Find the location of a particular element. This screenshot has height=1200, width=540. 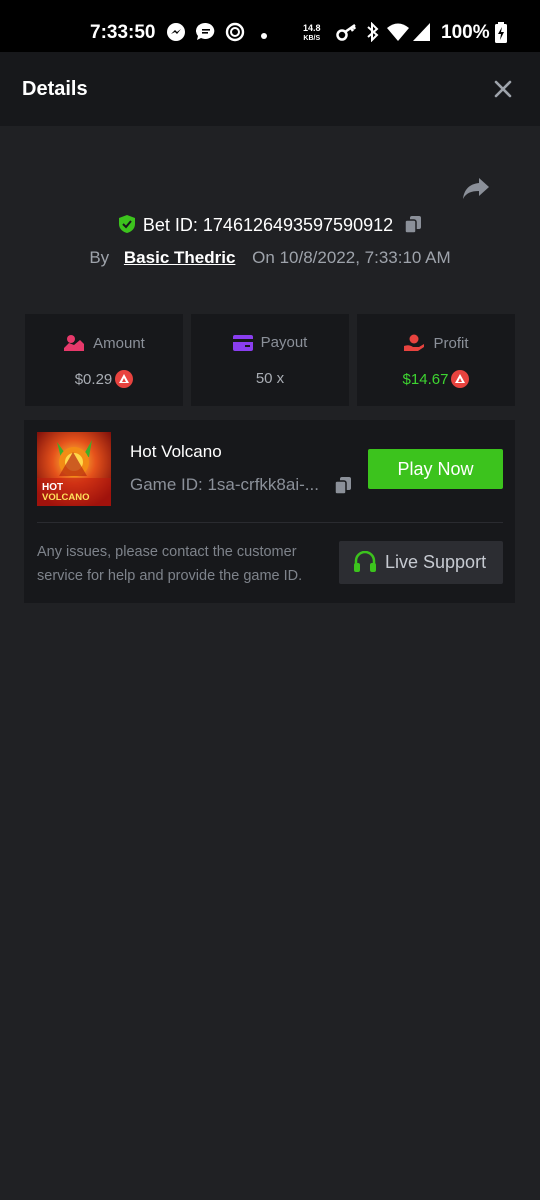

copy-game-id-button is located at coordinates (343, 485).